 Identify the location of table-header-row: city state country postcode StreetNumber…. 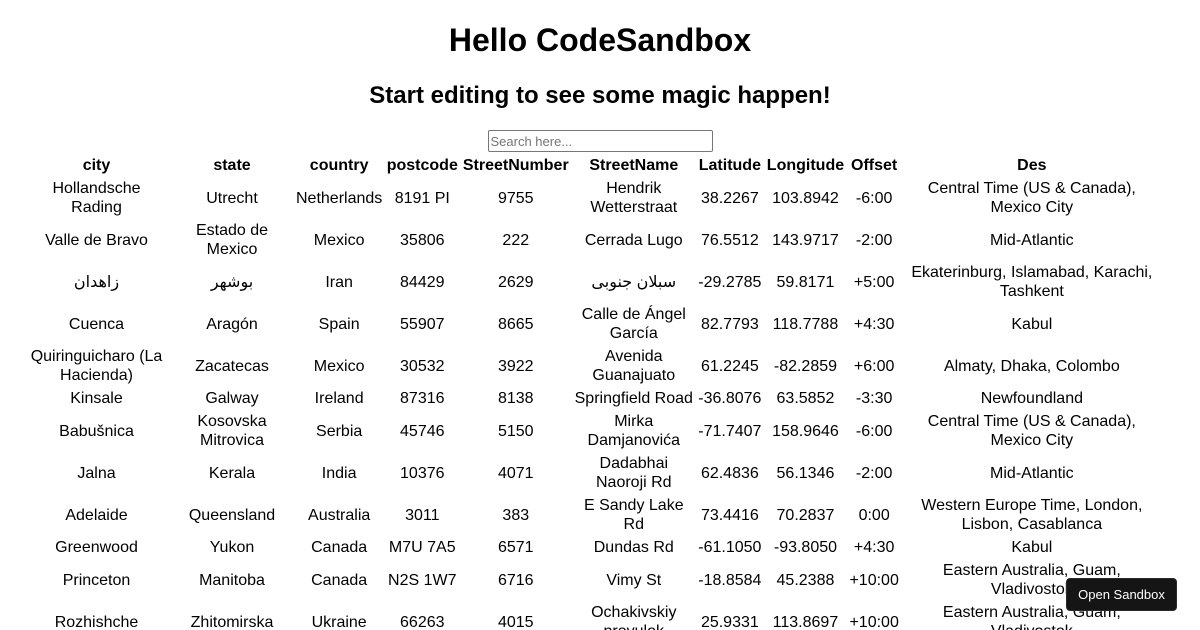
(593, 165).